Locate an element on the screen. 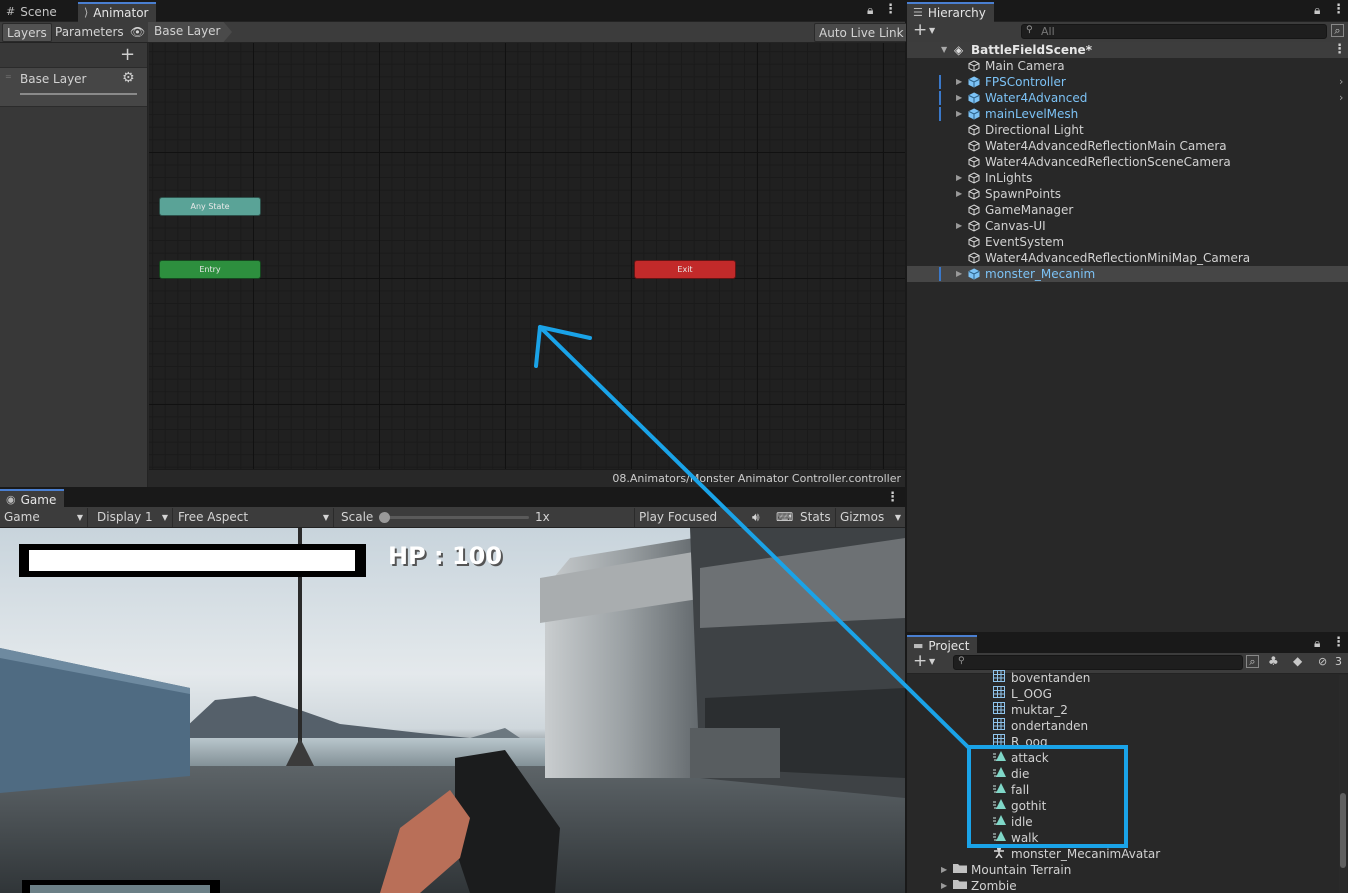  project-item-label: muktar_2 is located at coordinates (1039, 710).